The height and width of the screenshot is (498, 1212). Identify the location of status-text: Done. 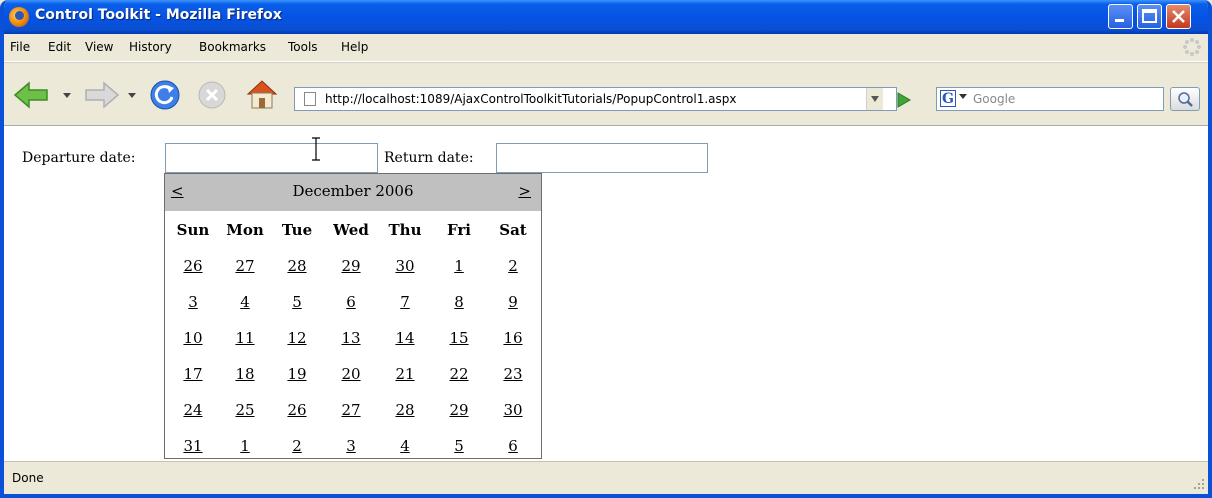
(28, 478).